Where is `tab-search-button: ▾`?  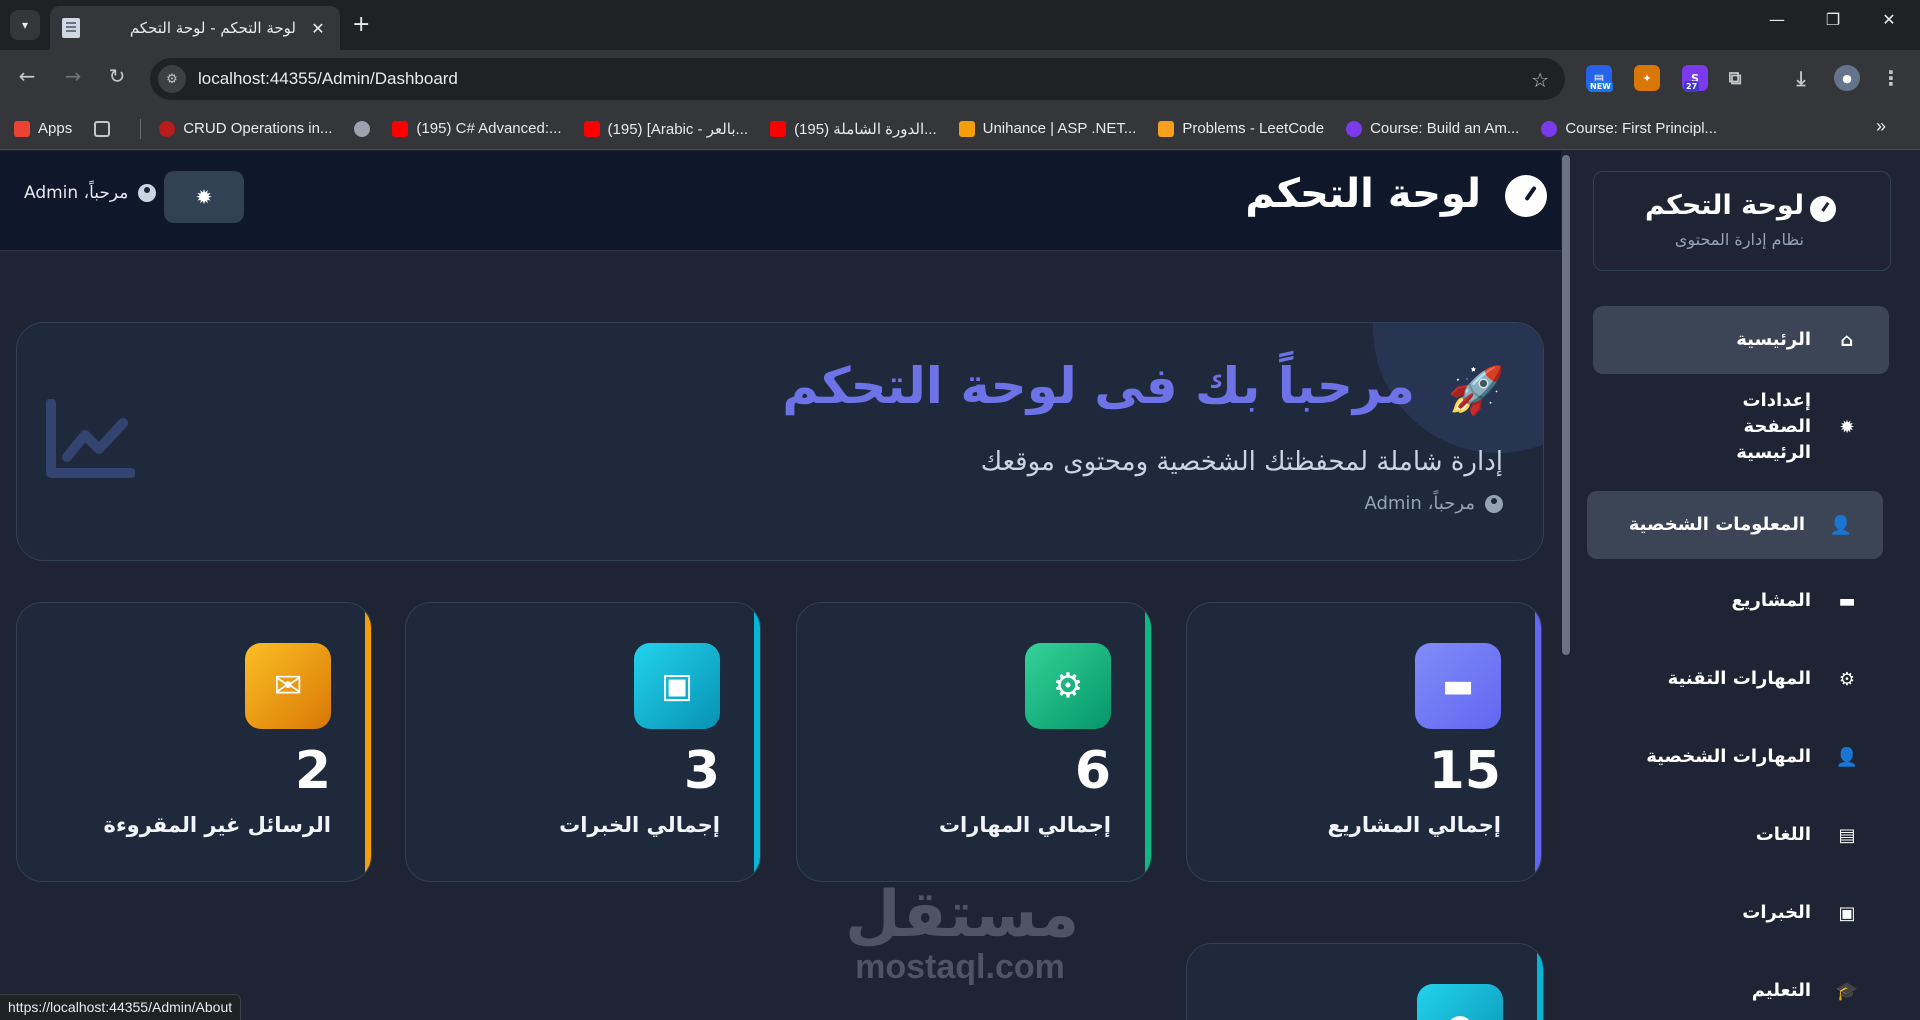 tab-search-button: ▾ is located at coordinates (25, 25).